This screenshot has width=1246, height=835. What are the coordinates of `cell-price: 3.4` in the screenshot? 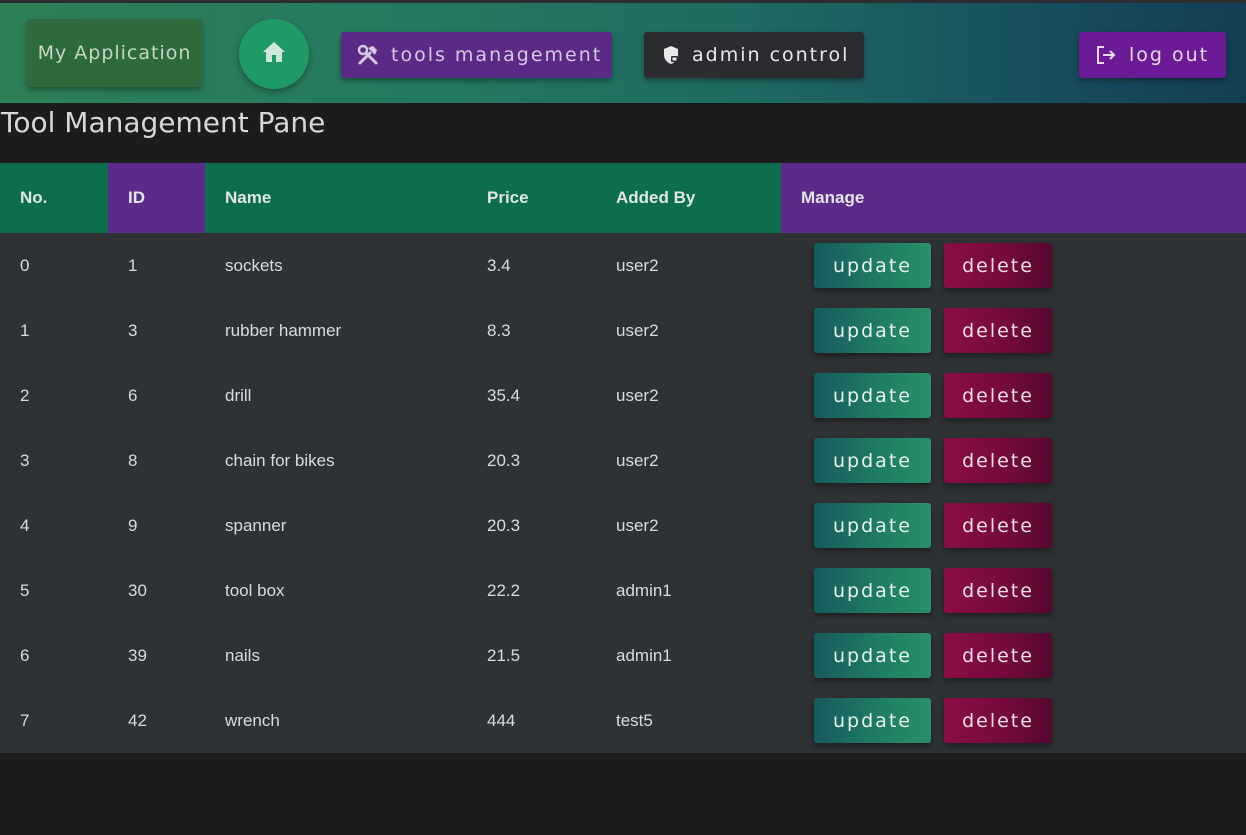 It's located at (499, 265).